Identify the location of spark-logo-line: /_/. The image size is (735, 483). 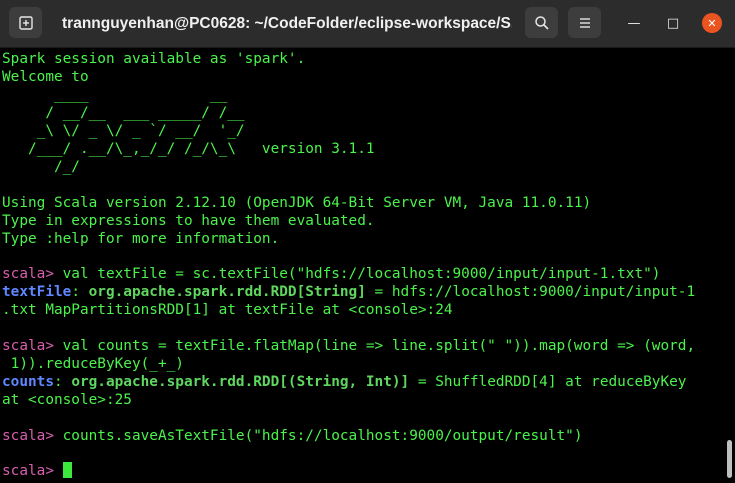
(41, 167).